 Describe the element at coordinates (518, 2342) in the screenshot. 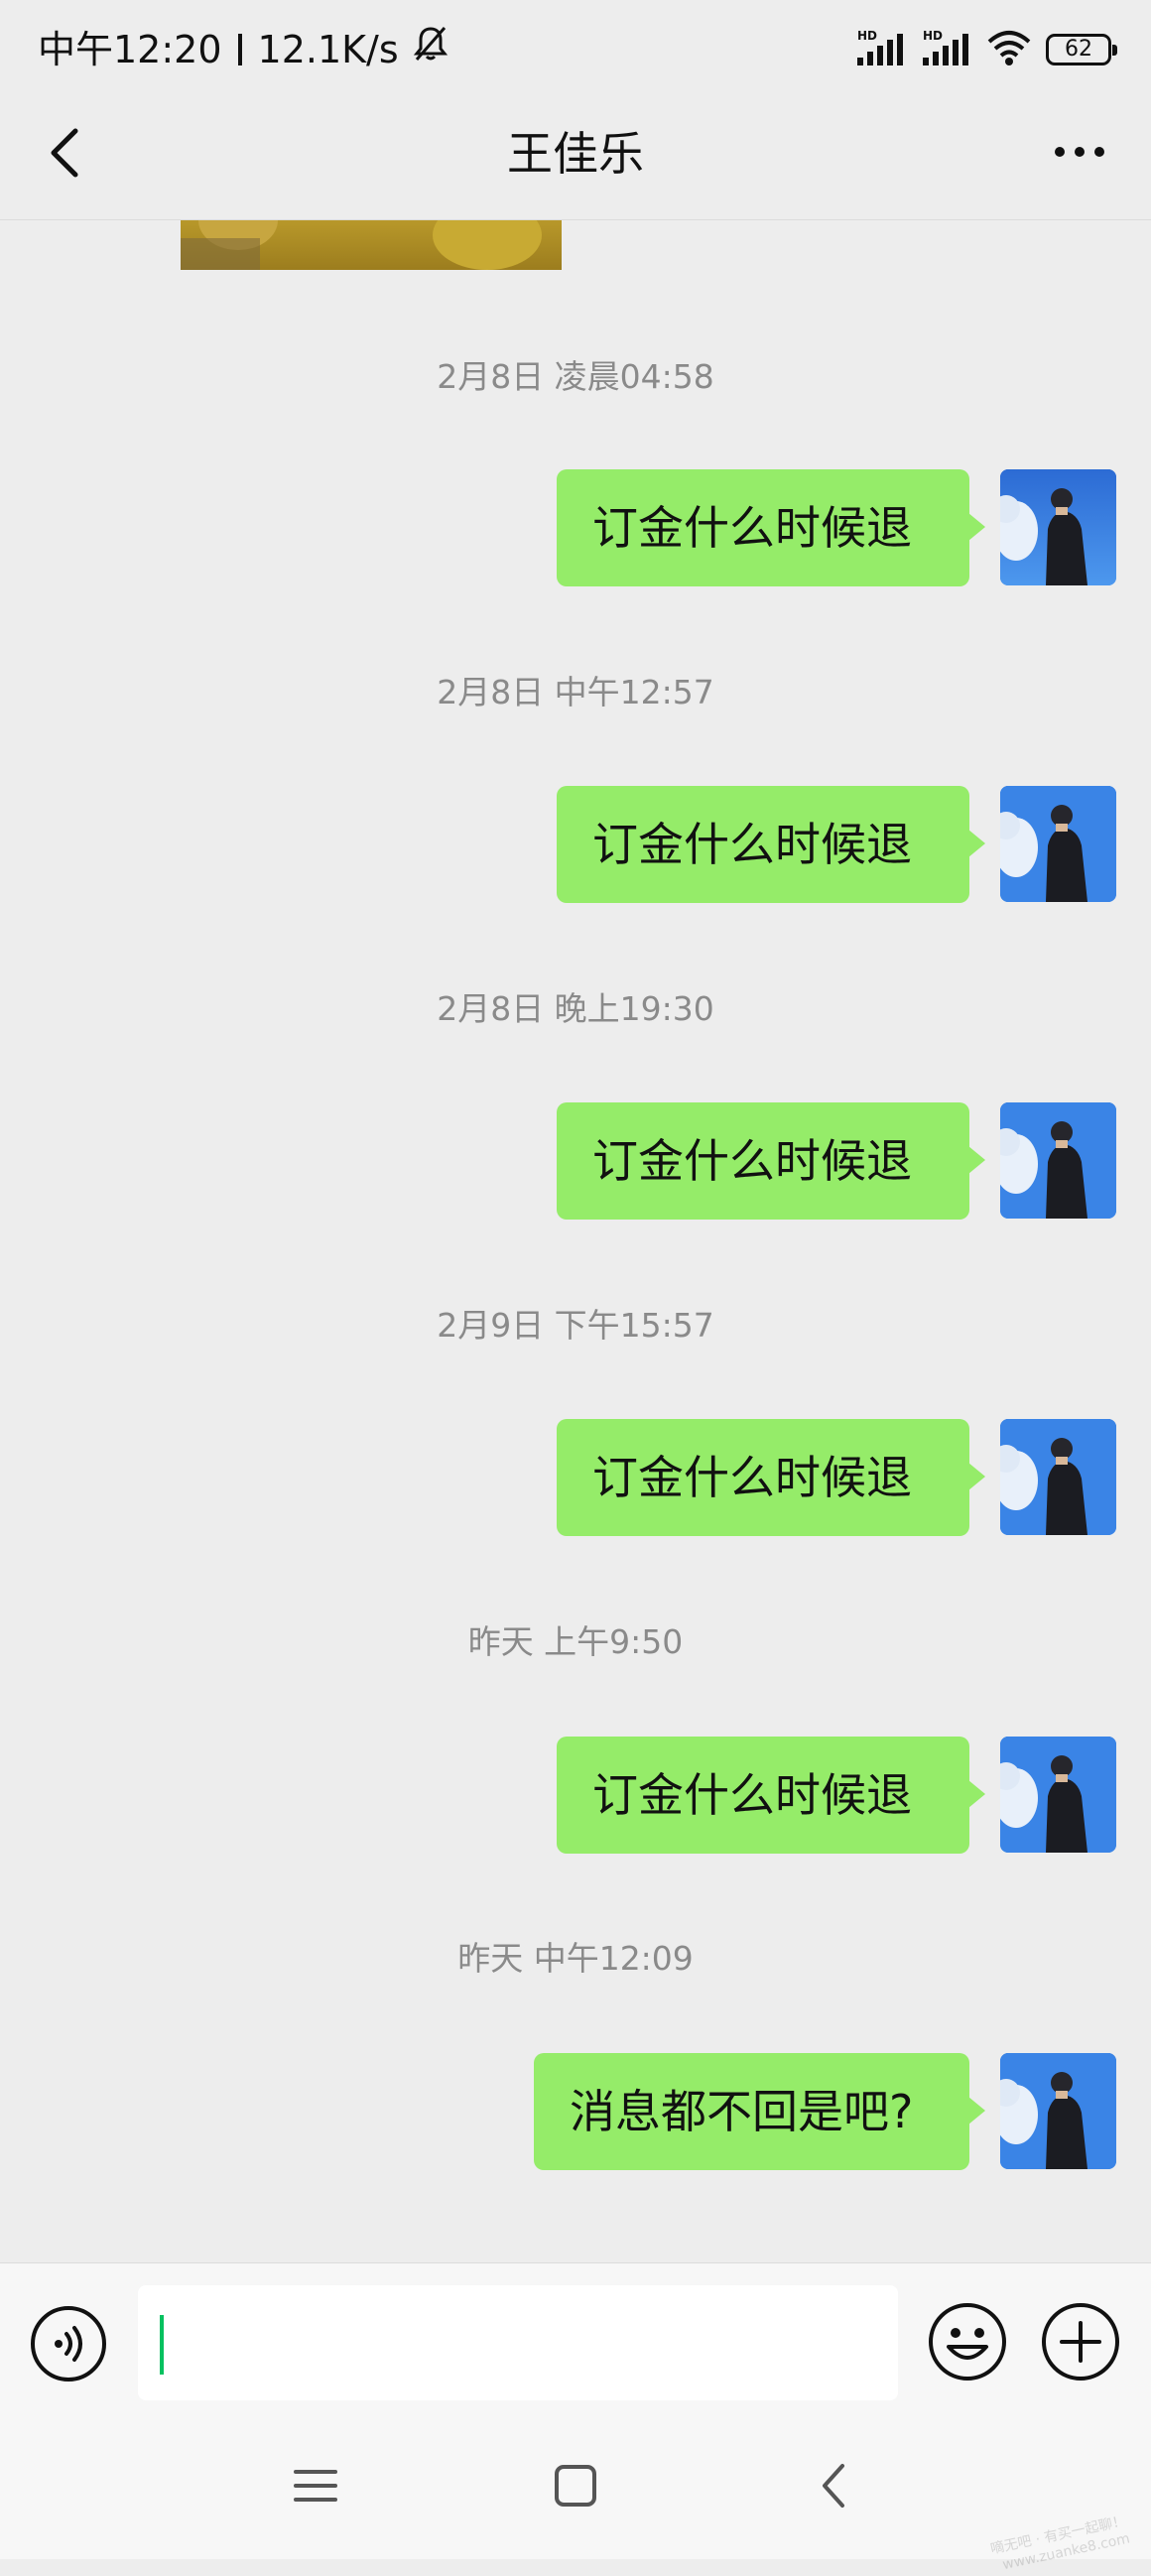

I see `message-input` at that location.